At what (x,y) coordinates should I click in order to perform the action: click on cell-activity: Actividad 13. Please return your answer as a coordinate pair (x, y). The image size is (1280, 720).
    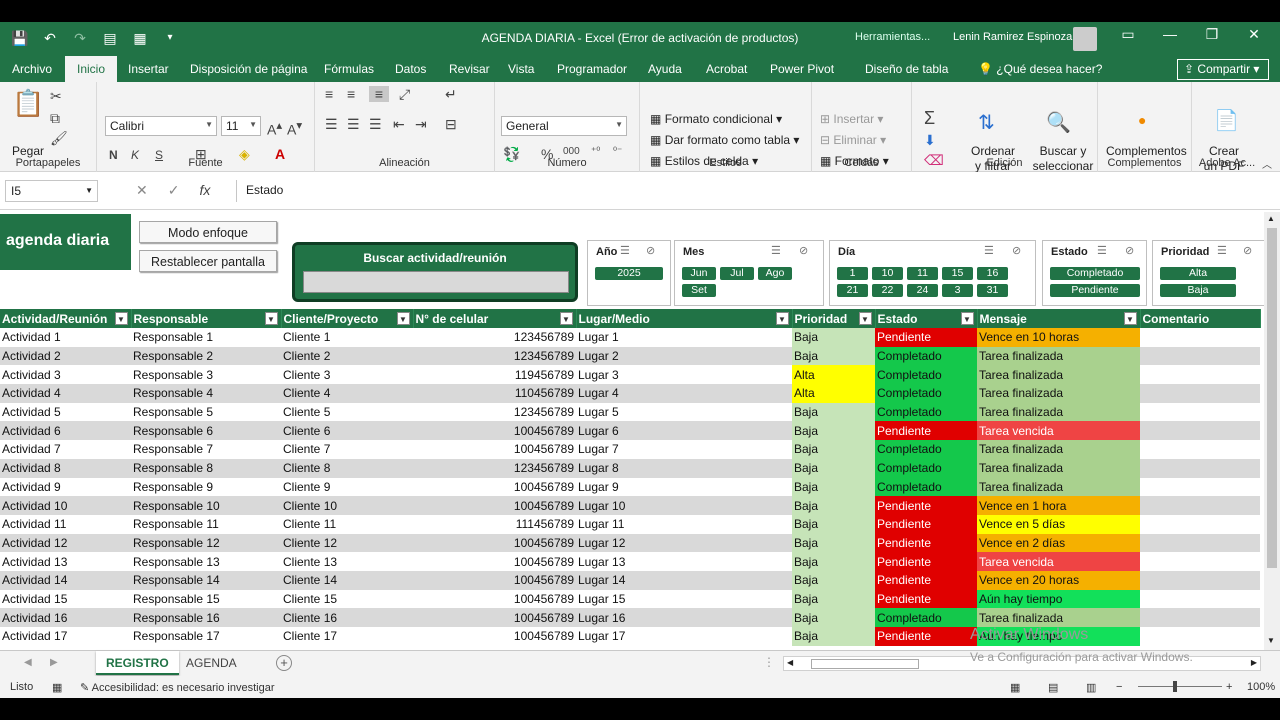
    Looking at the image, I should click on (65, 561).